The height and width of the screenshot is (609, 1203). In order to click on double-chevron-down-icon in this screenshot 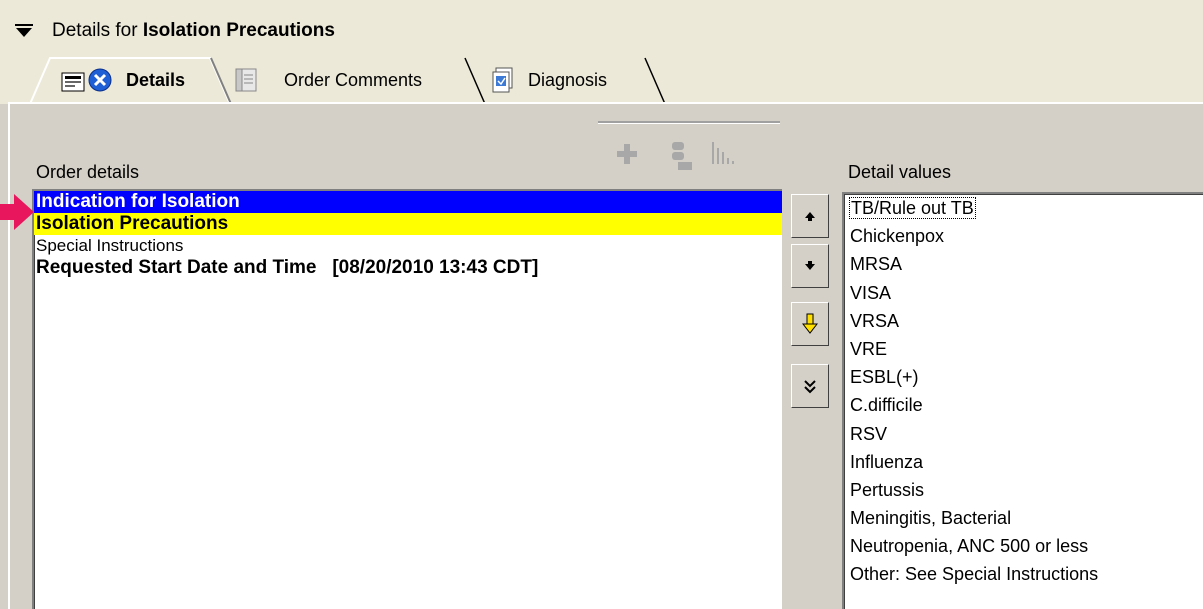, I will do `click(810, 387)`.